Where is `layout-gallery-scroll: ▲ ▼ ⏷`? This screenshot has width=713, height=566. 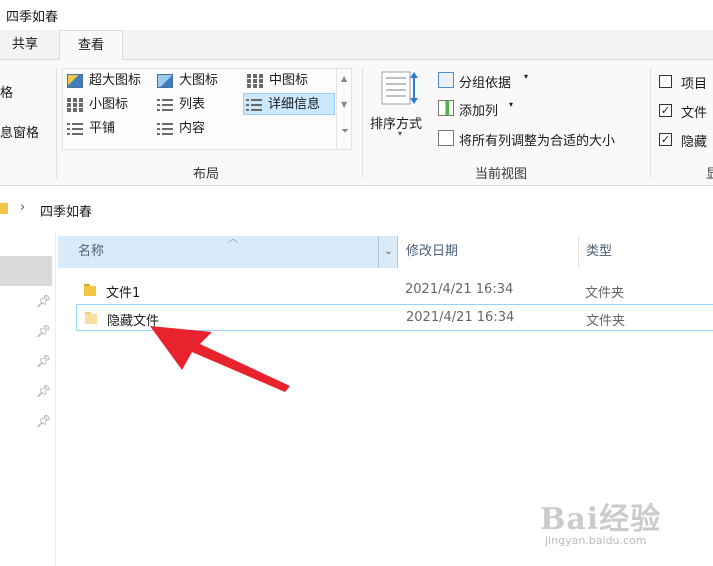
layout-gallery-scroll: ▲ ▼ ⏷ is located at coordinates (344, 109).